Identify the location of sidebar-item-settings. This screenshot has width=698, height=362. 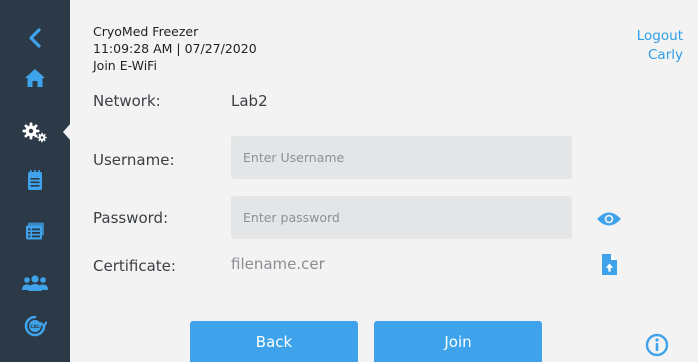
(35, 132).